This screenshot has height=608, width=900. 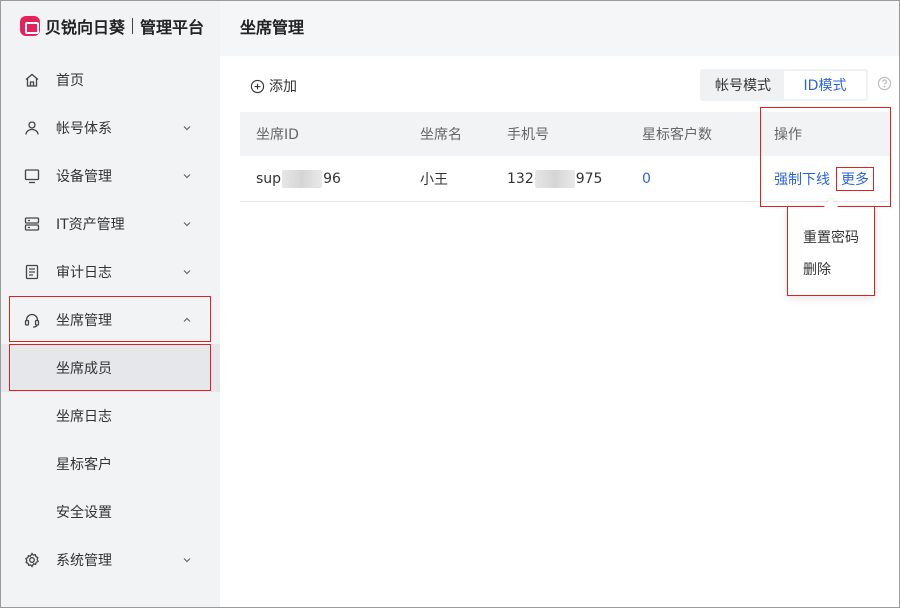 What do you see at coordinates (831, 269) in the screenshot?
I see `menu-item-delete: 删除` at bounding box center [831, 269].